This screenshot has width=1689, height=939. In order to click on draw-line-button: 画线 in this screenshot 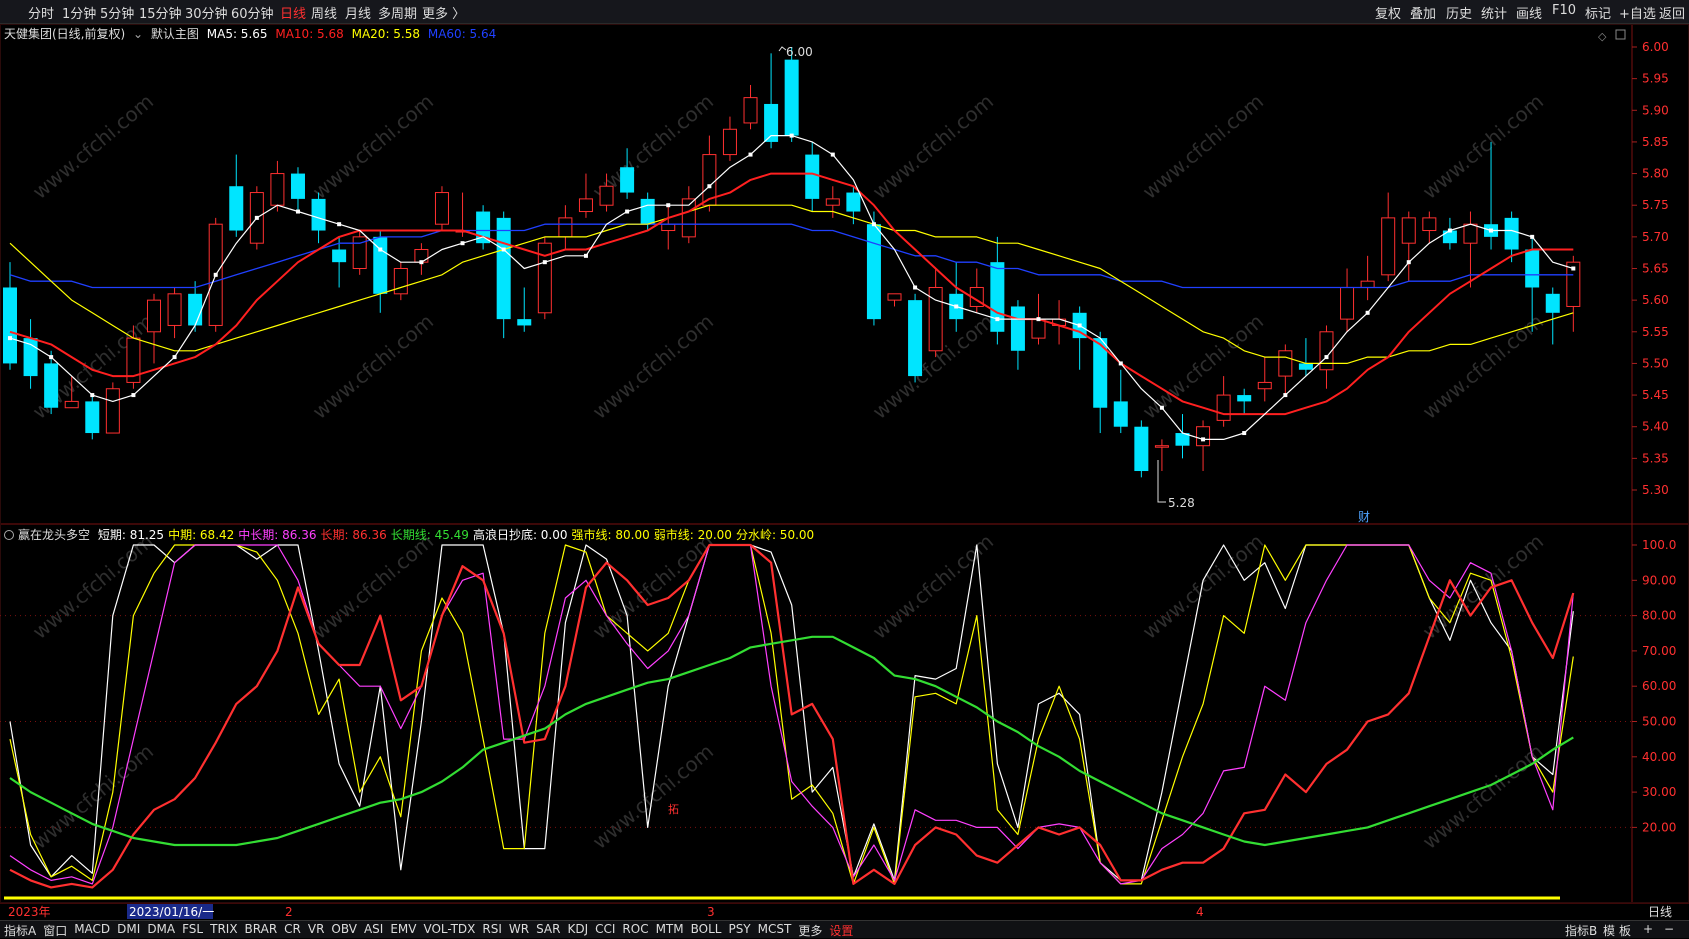, I will do `click(1529, 12)`.